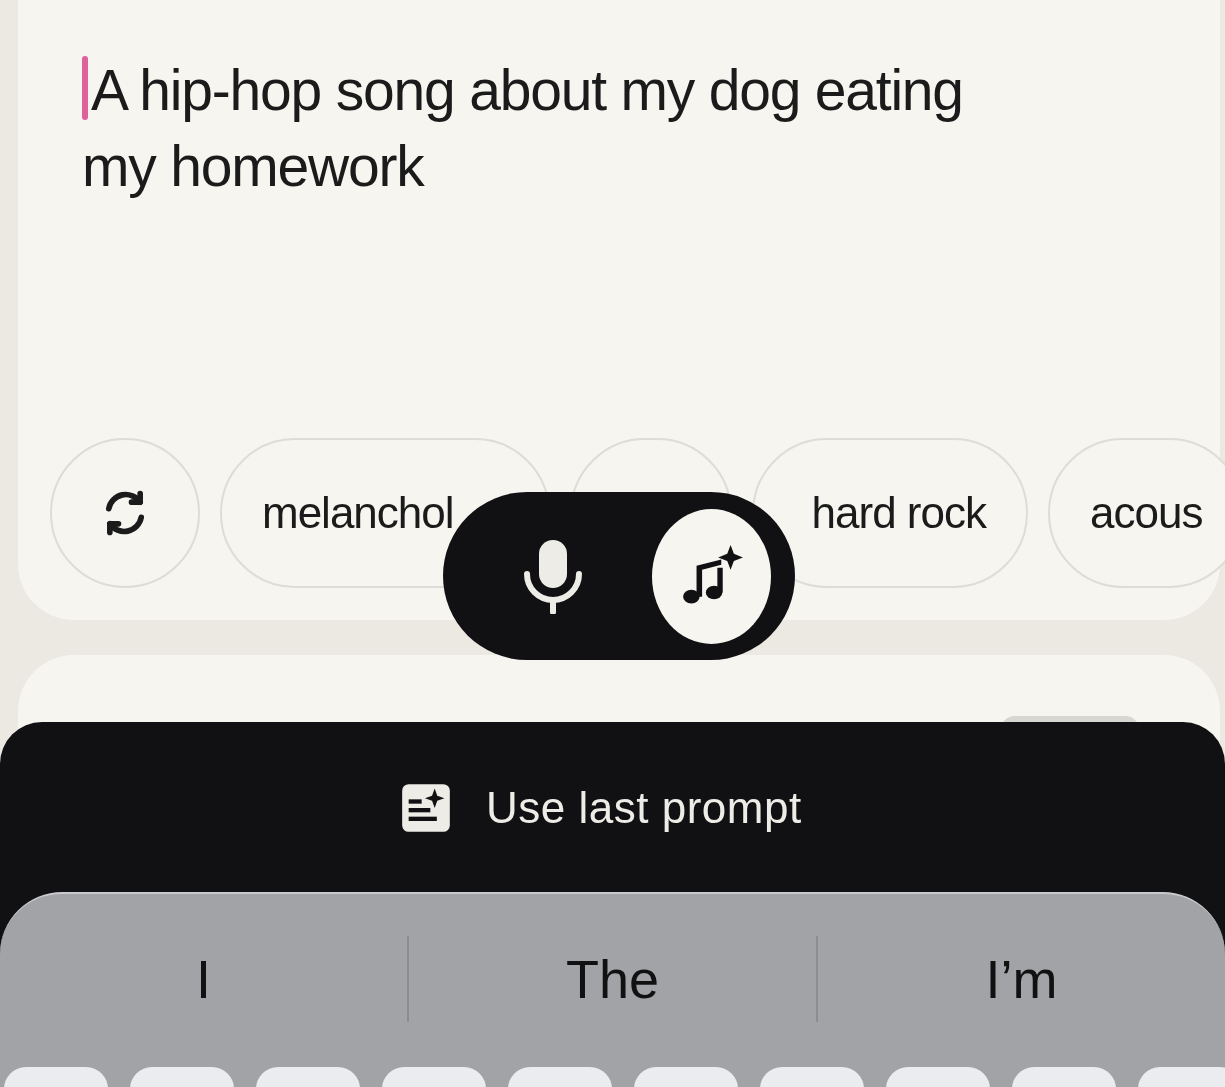 The width and height of the screenshot is (1225, 1087). What do you see at coordinates (426, 808) in the screenshot?
I see `document-sparkle-icon` at bounding box center [426, 808].